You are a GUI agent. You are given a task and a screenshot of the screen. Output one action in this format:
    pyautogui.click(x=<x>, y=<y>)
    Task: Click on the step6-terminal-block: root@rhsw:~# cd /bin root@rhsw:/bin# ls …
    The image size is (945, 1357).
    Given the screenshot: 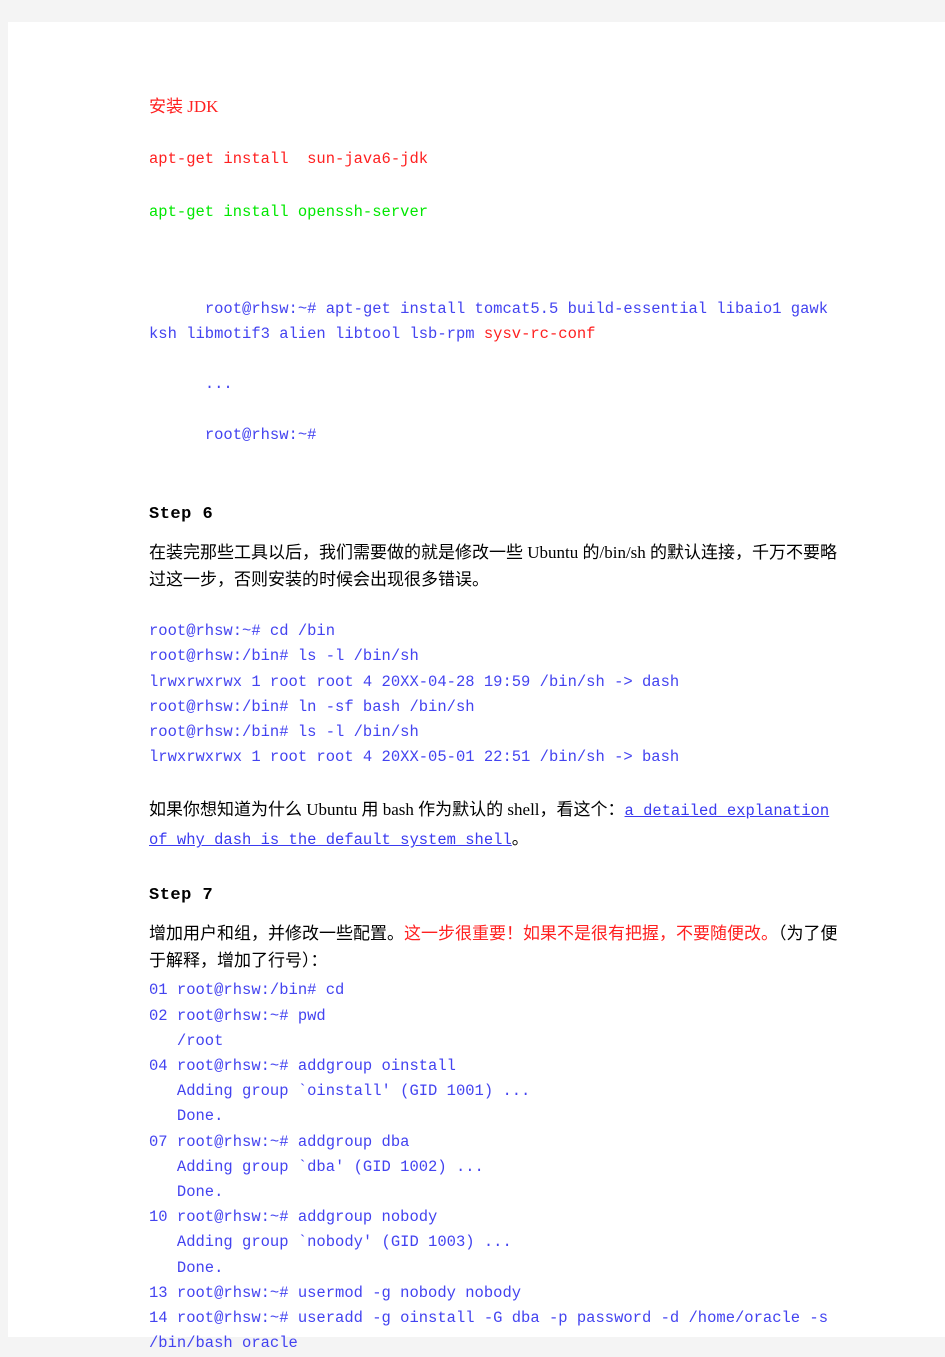 What is the action you would take?
    pyautogui.click(x=414, y=694)
    